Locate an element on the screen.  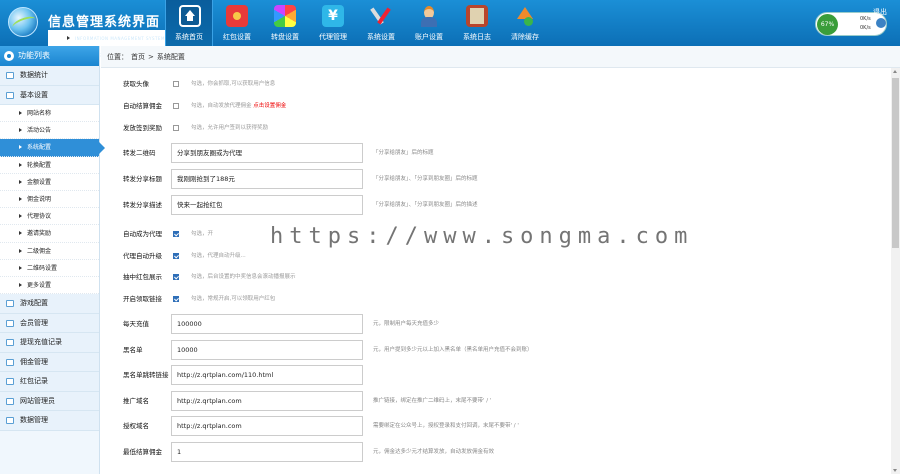
sidebar-subitem: 更多设置 is located at coordinates (49, 285).